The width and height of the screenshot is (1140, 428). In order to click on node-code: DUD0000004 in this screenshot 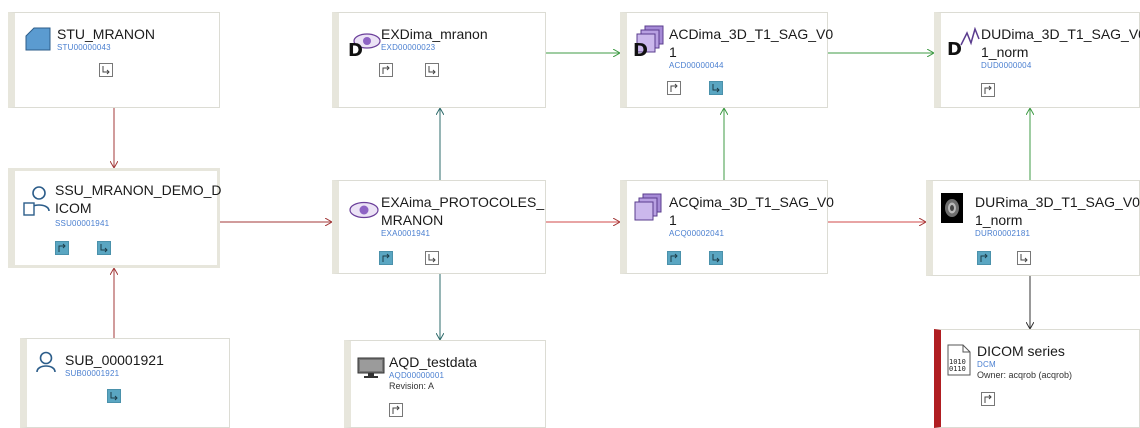, I will do `click(1006, 65)`.